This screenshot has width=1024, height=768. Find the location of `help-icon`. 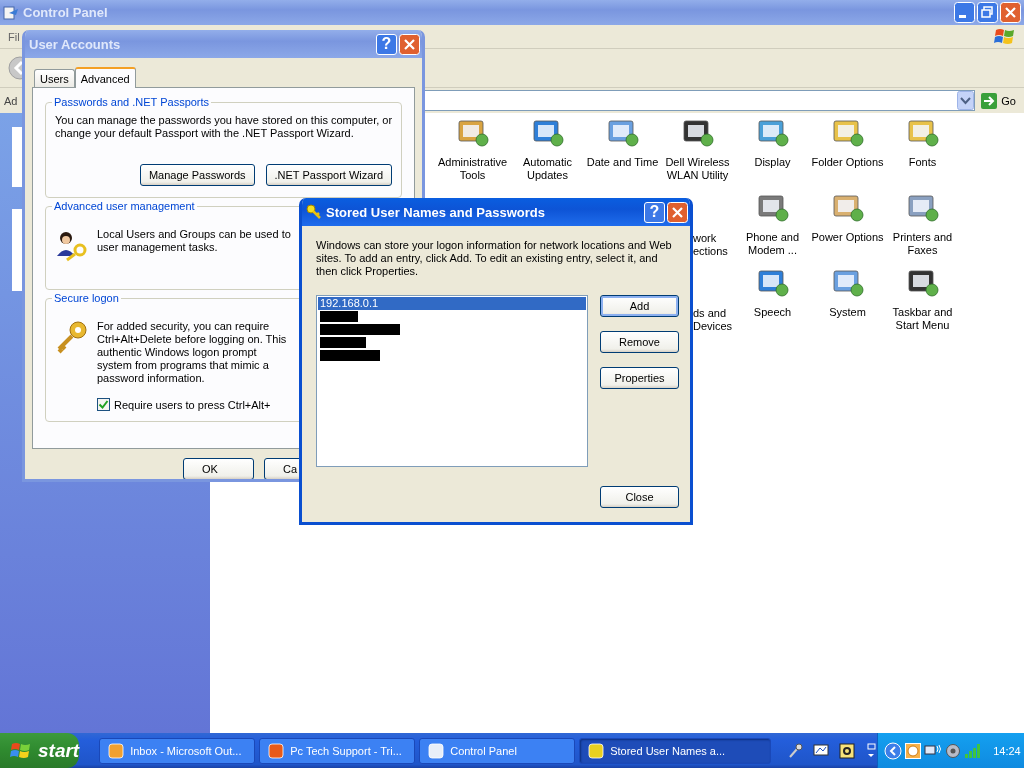

help-icon is located at coordinates (847, 750).